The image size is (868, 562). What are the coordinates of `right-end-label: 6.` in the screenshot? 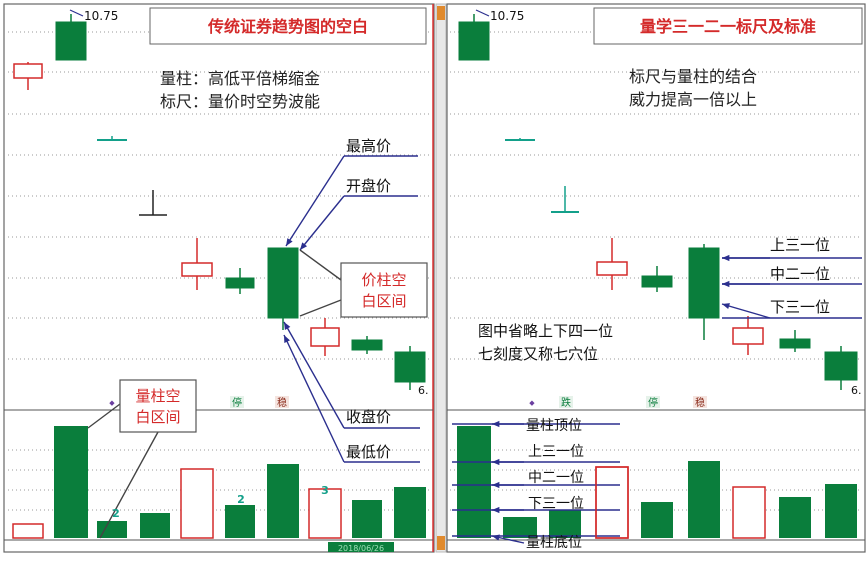 It's located at (856, 390).